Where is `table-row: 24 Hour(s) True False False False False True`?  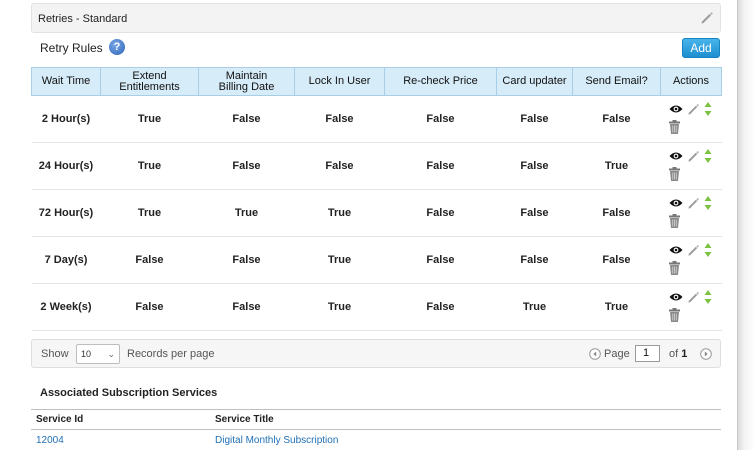 table-row: 24 Hour(s) True False False False False True is located at coordinates (376, 166).